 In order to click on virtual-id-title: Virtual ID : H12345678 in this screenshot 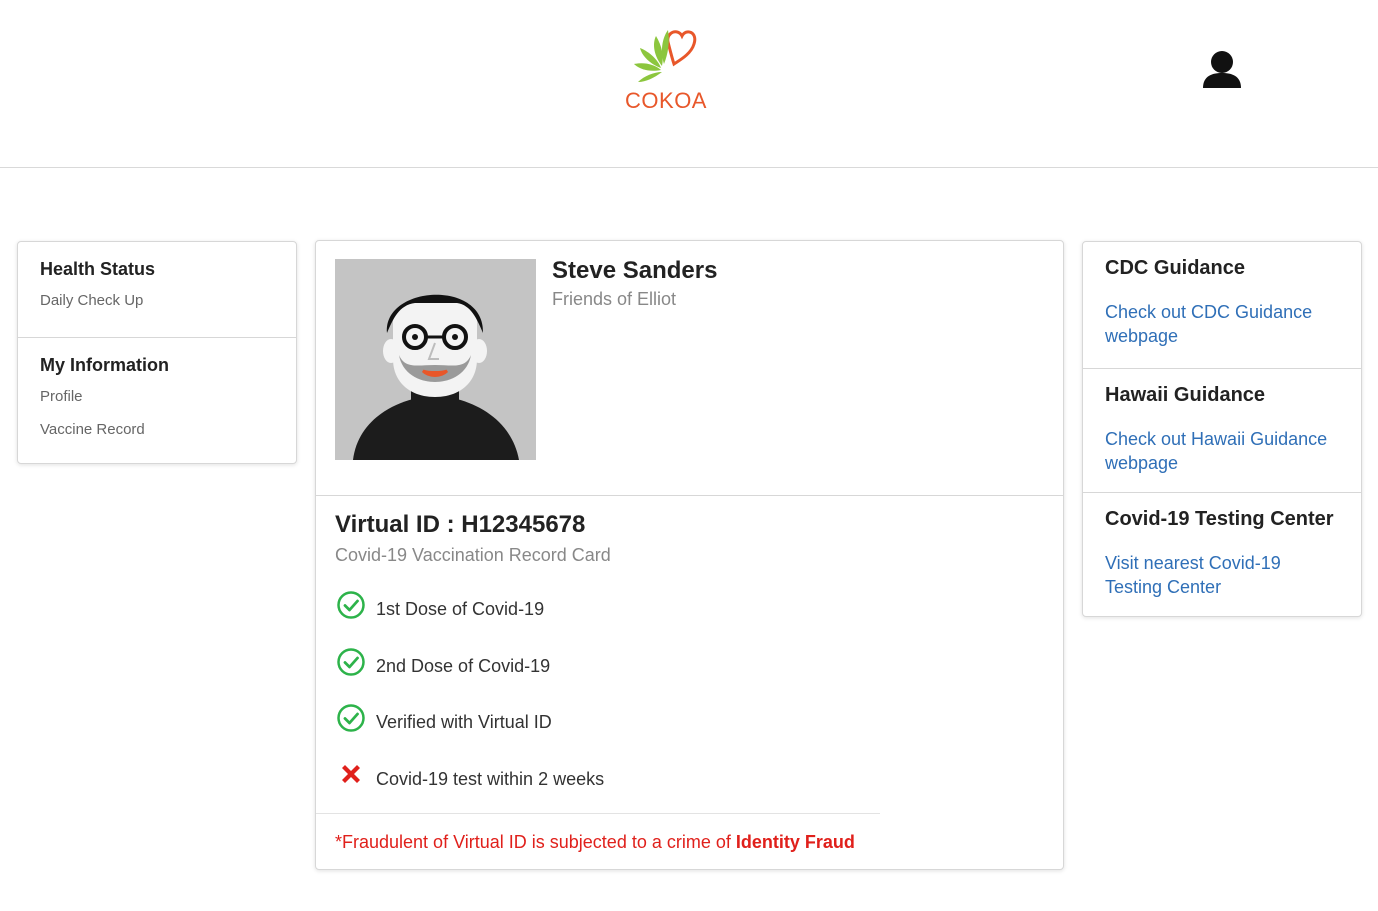, I will do `click(460, 524)`.